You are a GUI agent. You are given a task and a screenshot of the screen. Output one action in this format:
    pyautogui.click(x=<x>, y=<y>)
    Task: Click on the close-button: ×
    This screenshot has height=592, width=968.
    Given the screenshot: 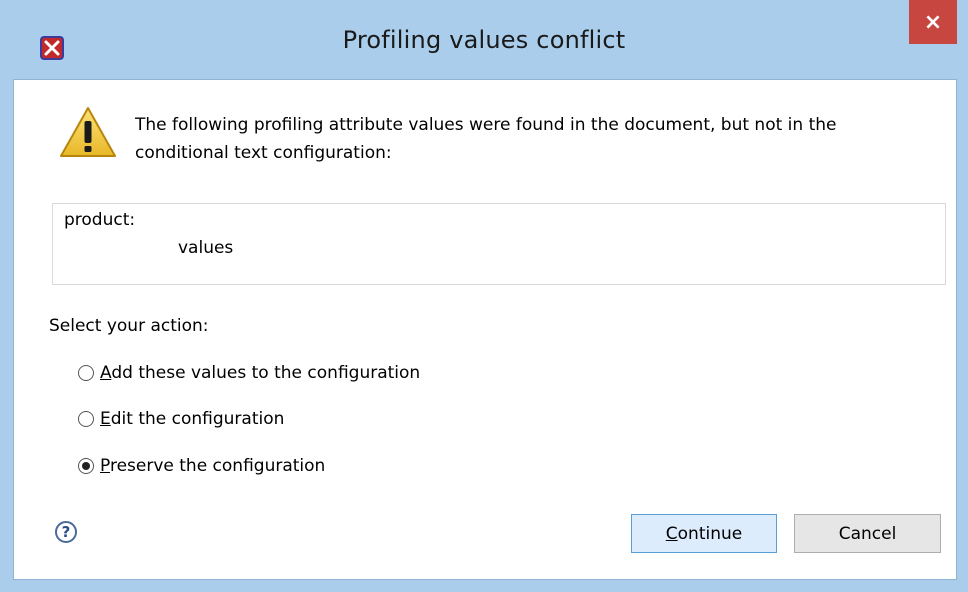 What is the action you would take?
    pyautogui.click(x=933, y=22)
    